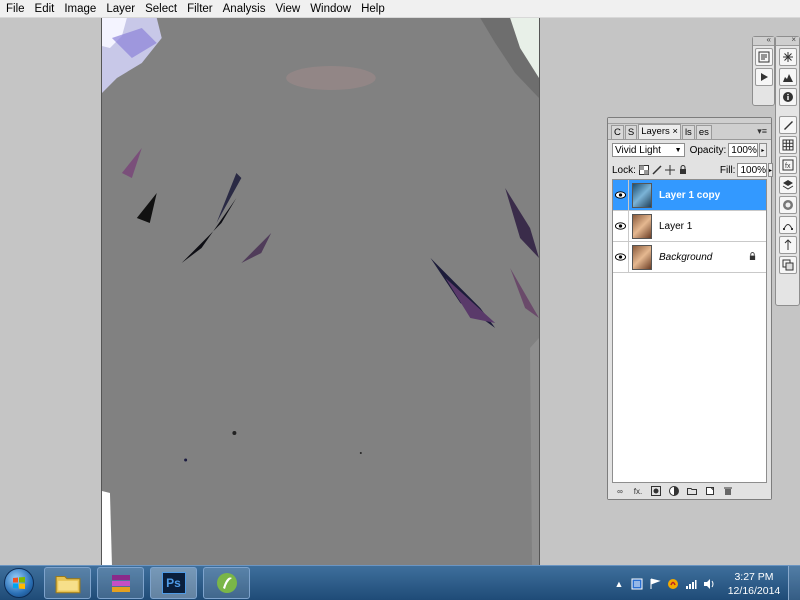 Image resolution: width=800 pixels, height=600 pixels. Describe the element at coordinates (638, 491) in the screenshot. I see `fx-icon: fx.` at that location.